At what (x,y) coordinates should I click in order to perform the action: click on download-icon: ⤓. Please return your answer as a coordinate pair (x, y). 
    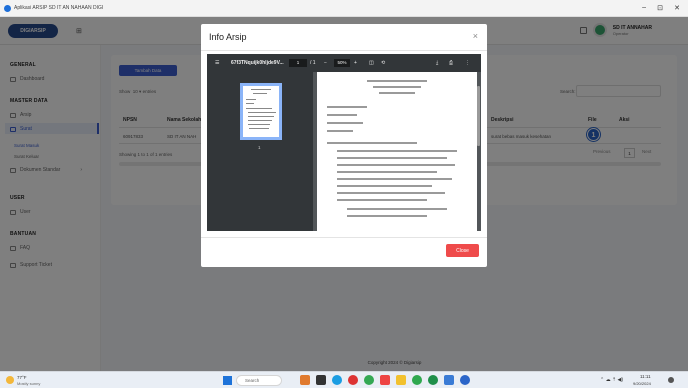
    Looking at the image, I should click on (437, 63).